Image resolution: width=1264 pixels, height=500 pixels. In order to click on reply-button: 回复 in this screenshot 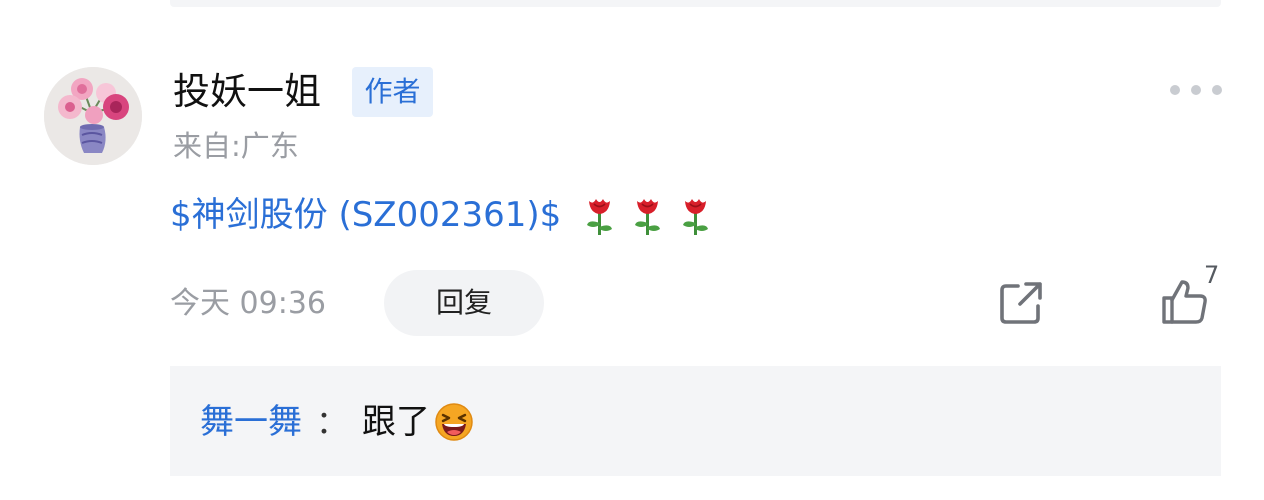, I will do `click(464, 303)`.